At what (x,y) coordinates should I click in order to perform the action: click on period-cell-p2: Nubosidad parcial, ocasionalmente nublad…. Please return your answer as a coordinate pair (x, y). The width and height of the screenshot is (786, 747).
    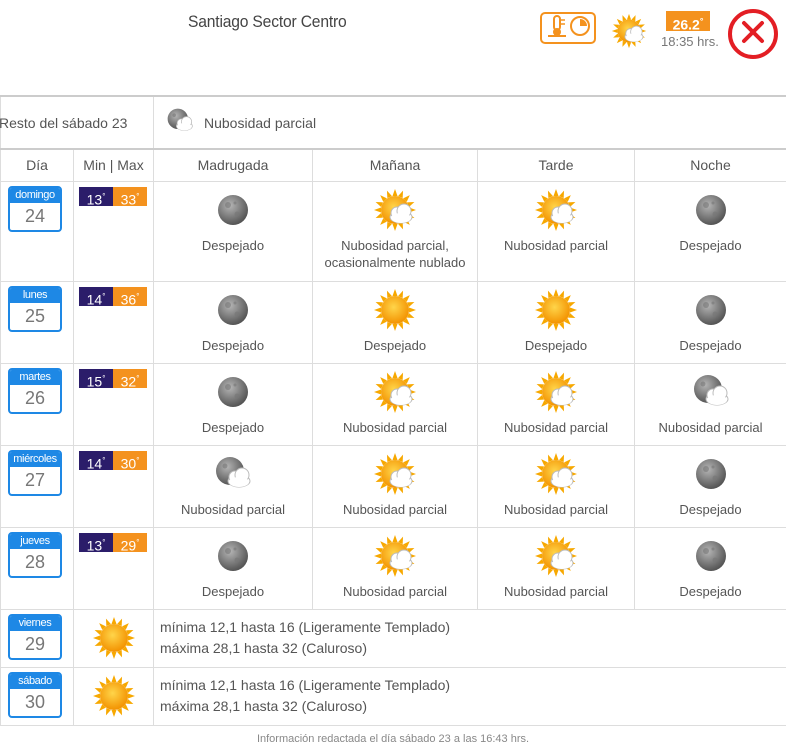
    Looking at the image, I should click on (395, 231).